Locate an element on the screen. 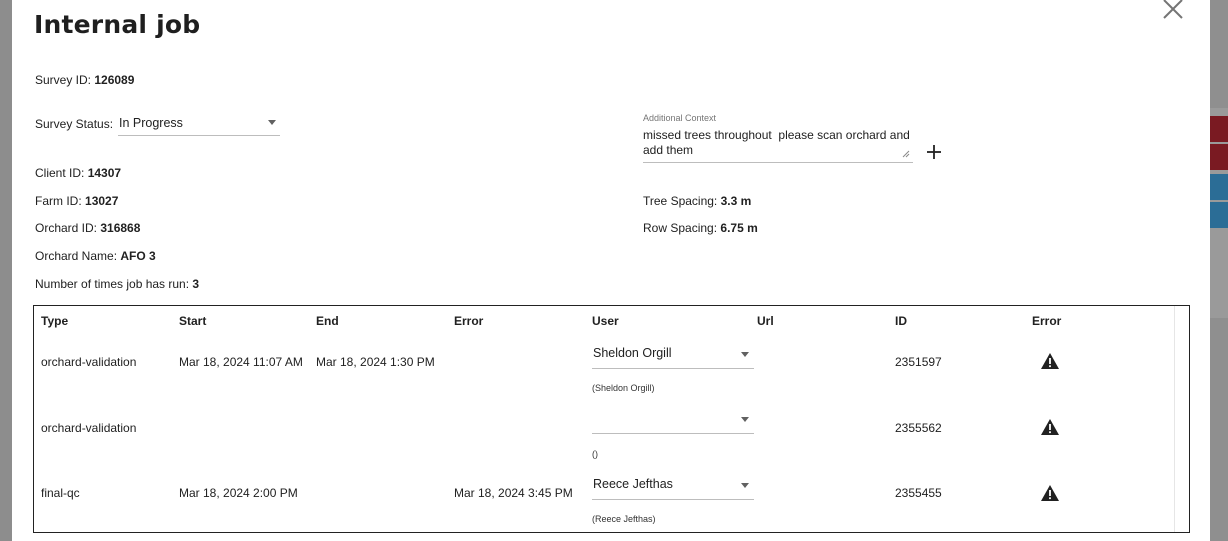  orchard-id: Orchard ID: 316868 is located at coordinates (87, 228).